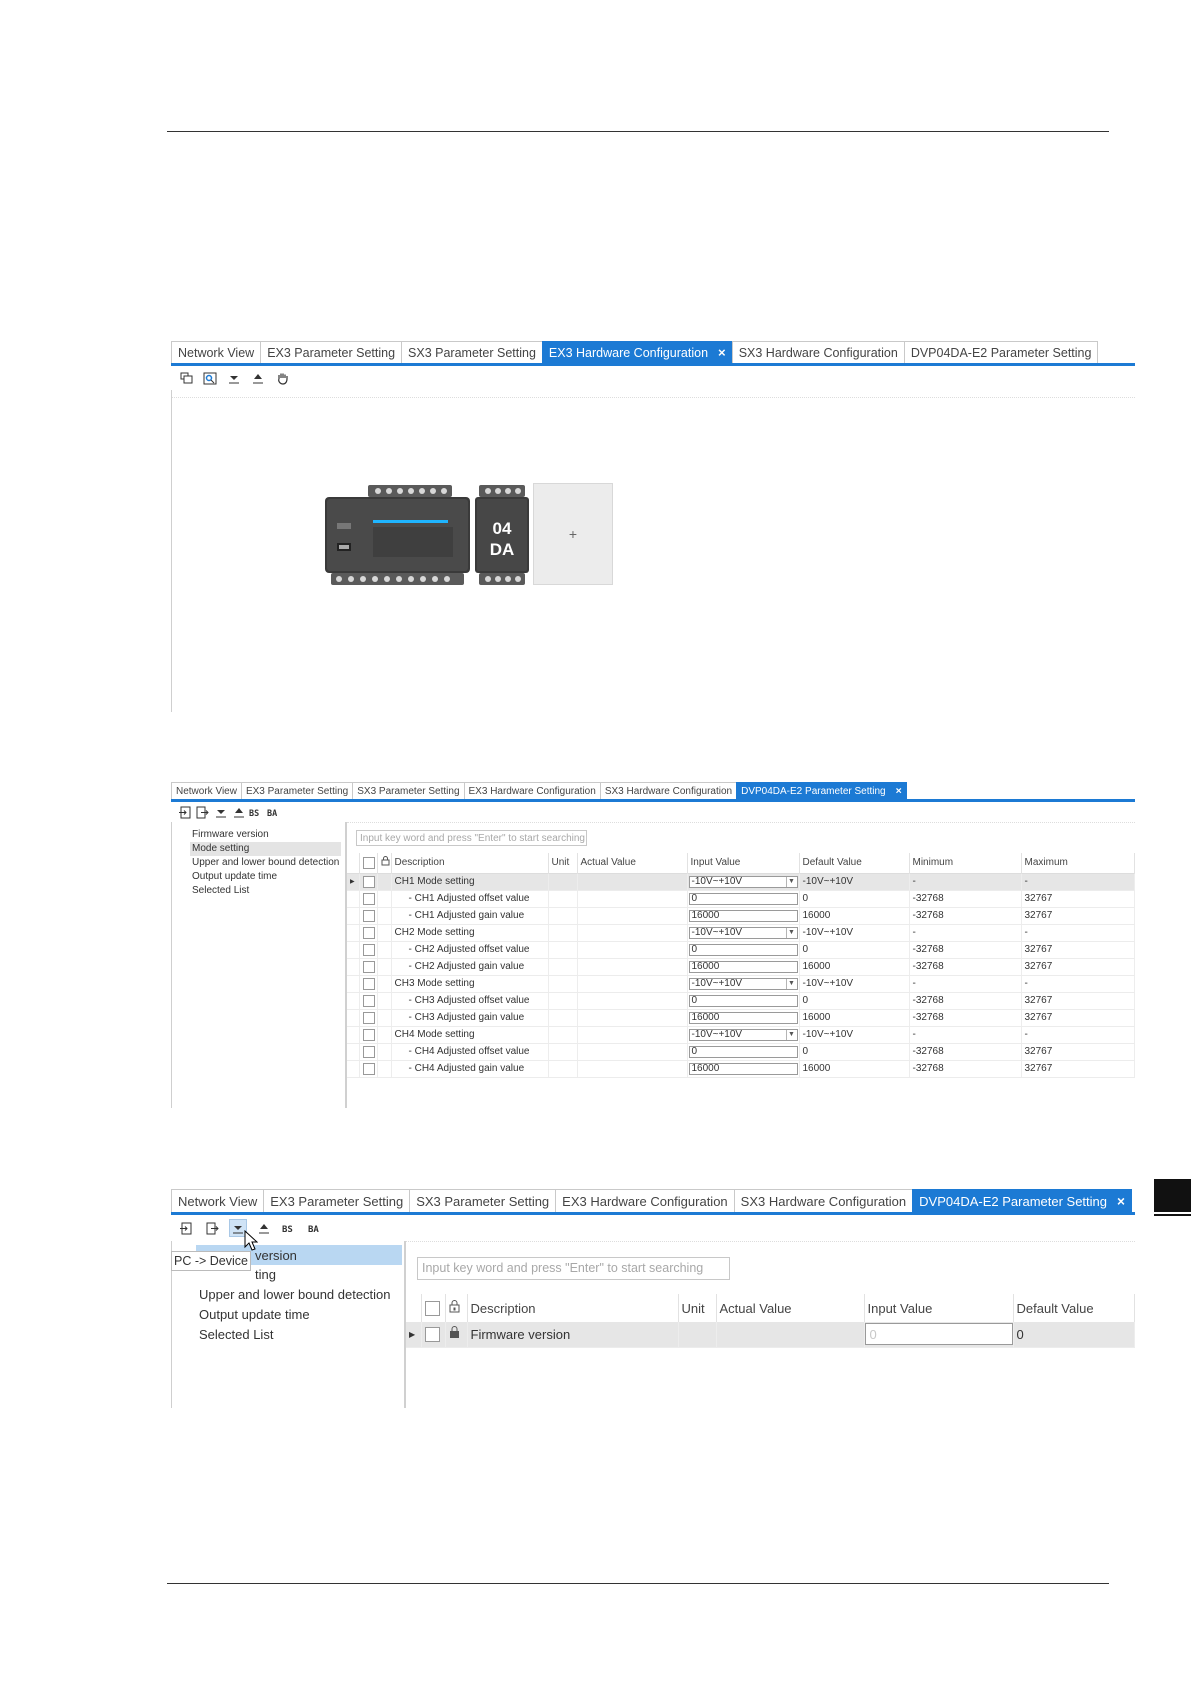 Image resolution: width=1191 pixels, height=1684 pixels. Describe the element at coordinates (265, 849) in the screenshot. I see `sidebar-item-1: Mode setting` at that location.